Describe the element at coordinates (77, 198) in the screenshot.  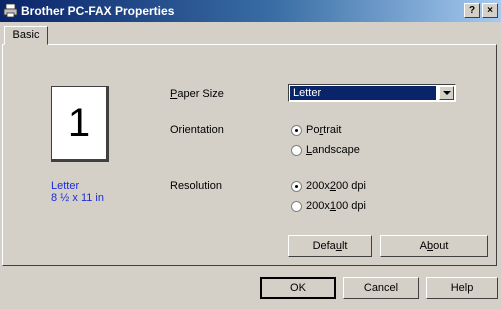
I see `preview-paper-dimensions: 8 ½ x 11 in` at that location.